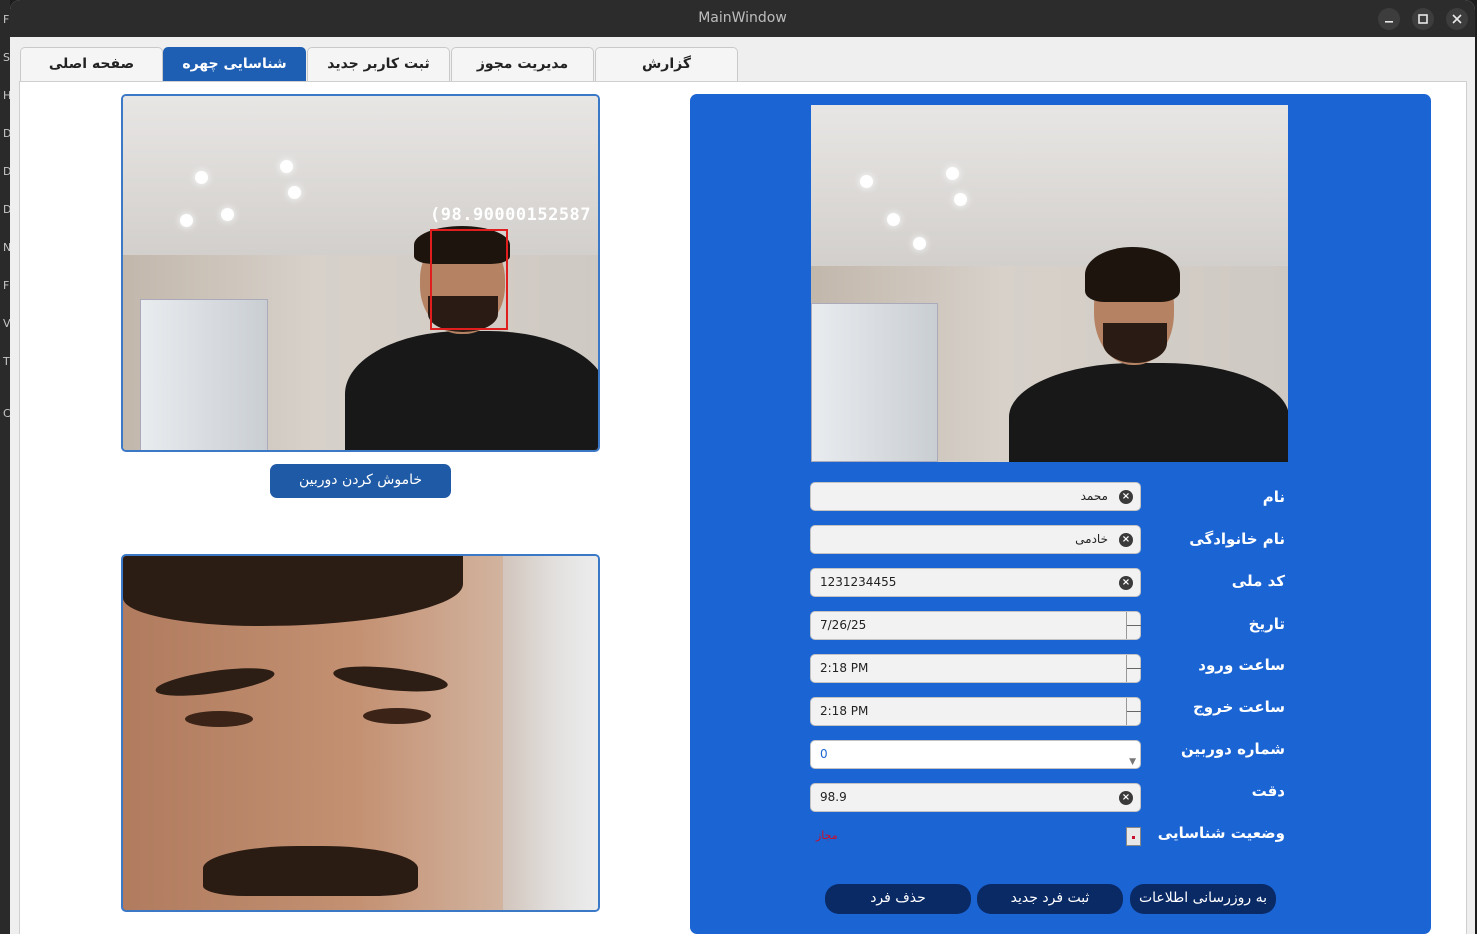  Describe the element at coordinates (469, 279) in the screenshot. I see `face-detection-box` at that location.